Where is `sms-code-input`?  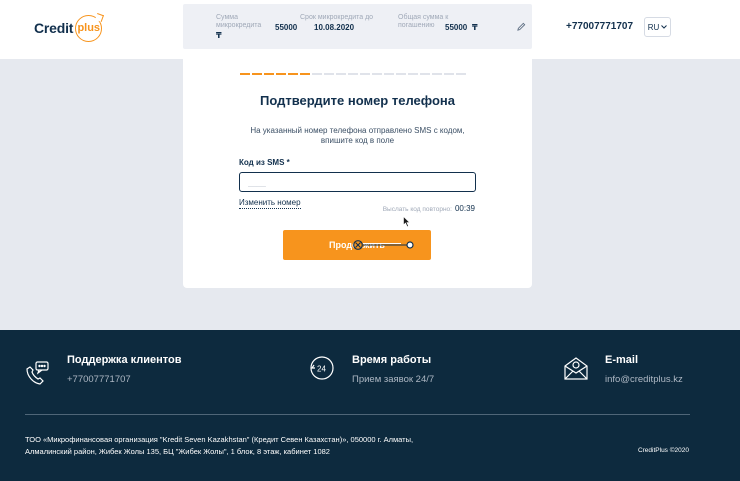 sms-code-input is located at coordinates (357, 182).